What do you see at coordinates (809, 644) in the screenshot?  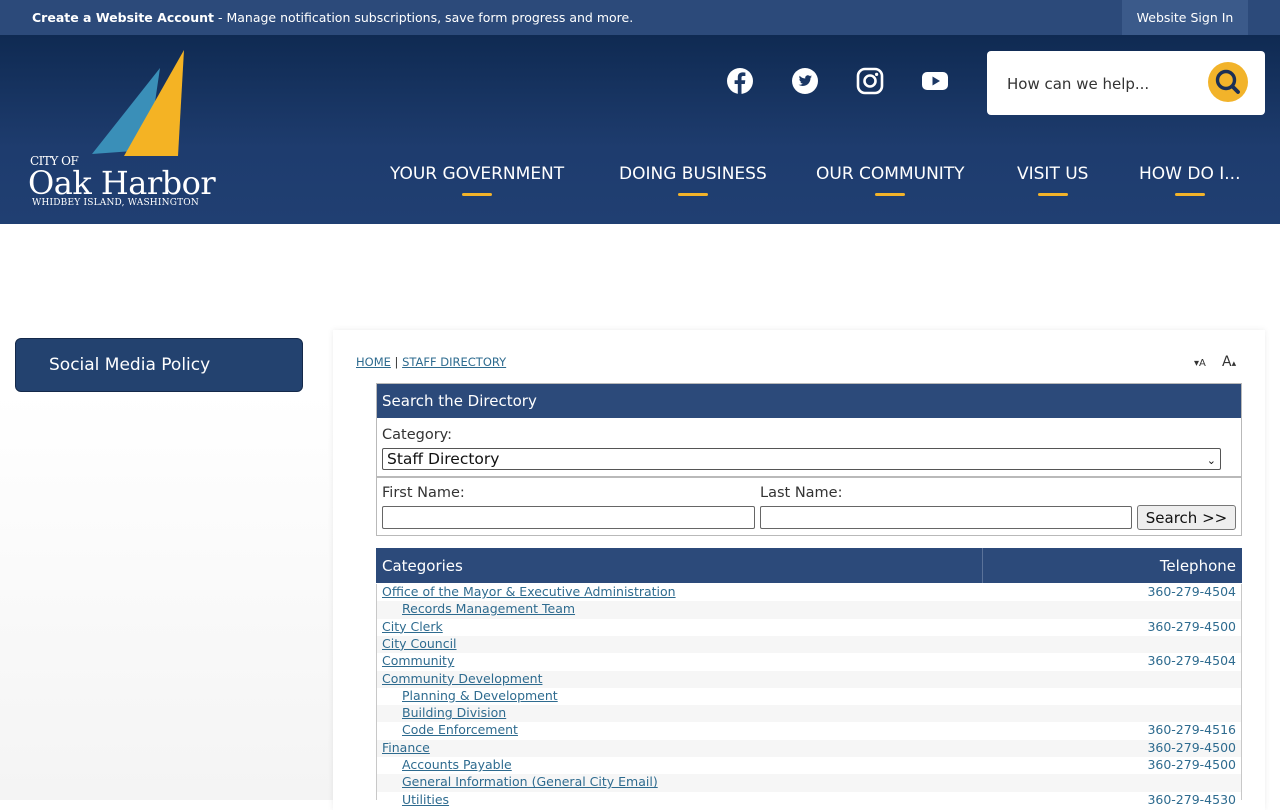 I see `table-row: City Council` at bounding box center [809, 644].